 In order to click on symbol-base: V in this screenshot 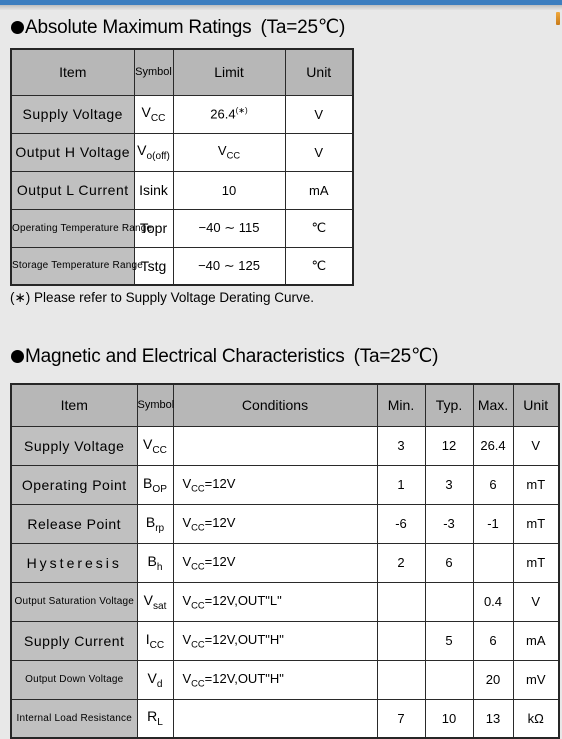, I will do `click(152, 677)`.